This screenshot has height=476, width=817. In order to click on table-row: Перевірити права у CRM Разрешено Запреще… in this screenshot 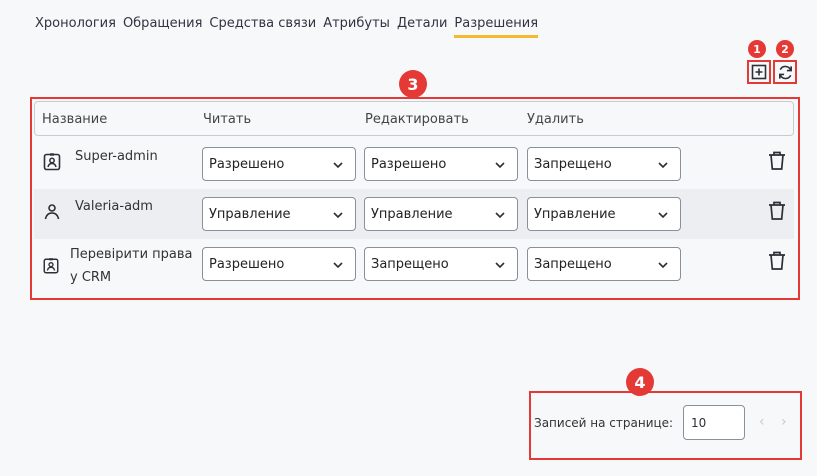, I will do `click(414, 264)`.